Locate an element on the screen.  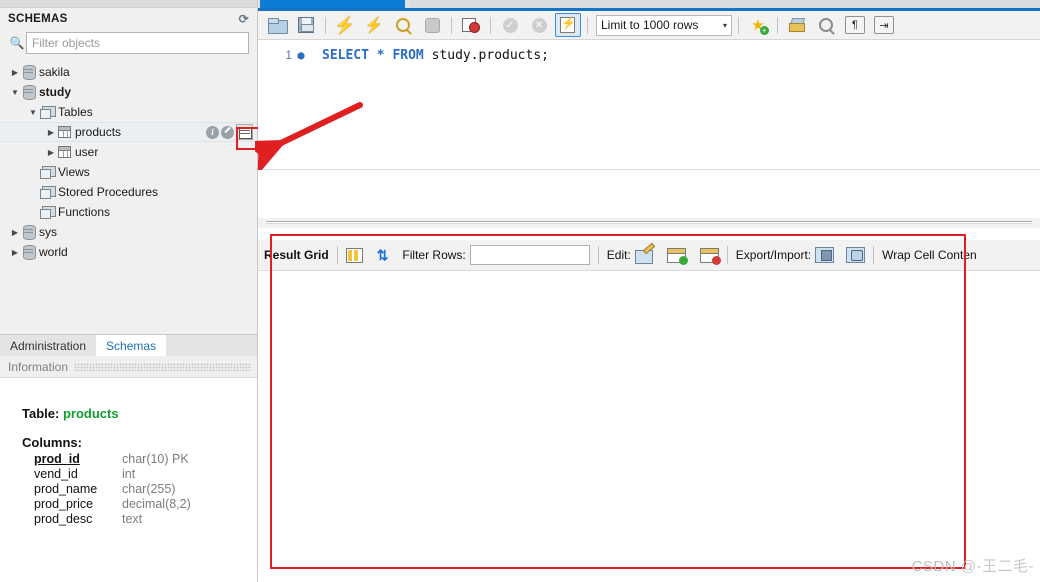
tree-label: Stored Procedures is located at coordinates (108, 192).